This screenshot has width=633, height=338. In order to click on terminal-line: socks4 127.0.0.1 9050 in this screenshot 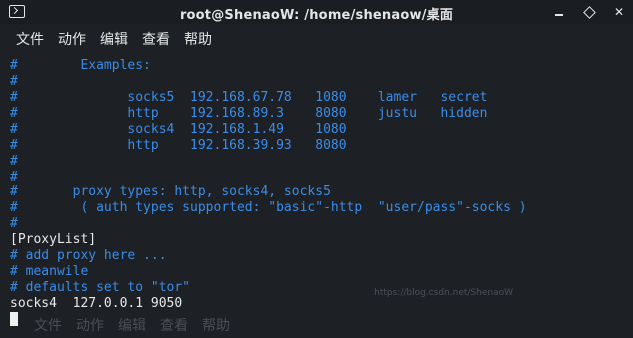, I will do `click(96, 303)`.